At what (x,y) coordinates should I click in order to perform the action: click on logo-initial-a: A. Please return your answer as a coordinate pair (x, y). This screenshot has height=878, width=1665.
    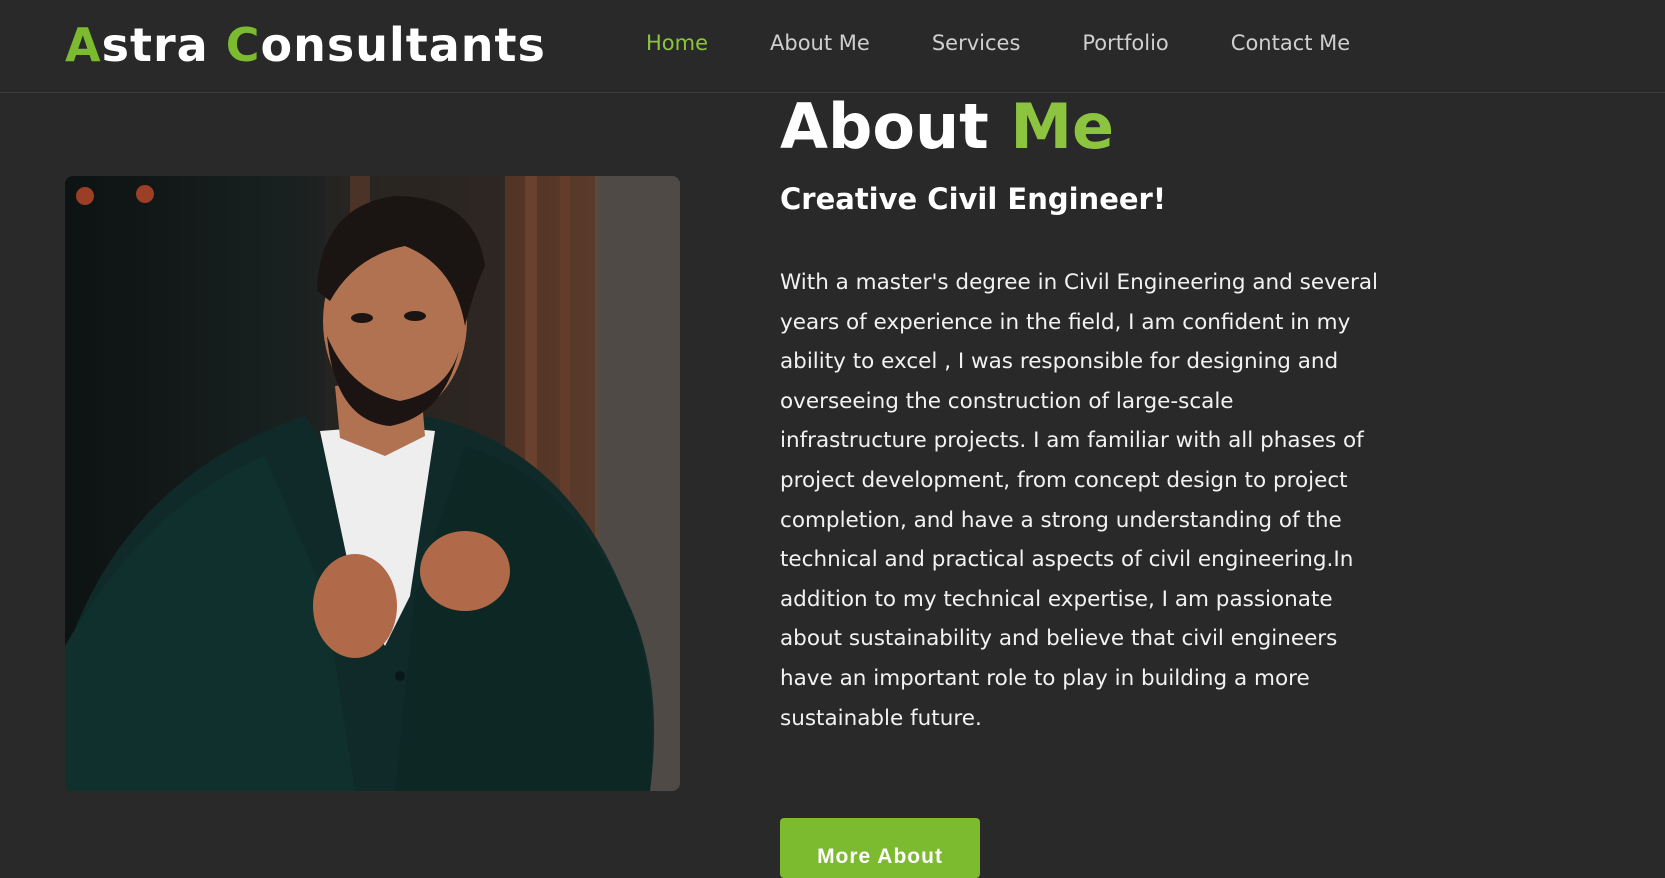
    Looking at the image, I should click on (83, 45).